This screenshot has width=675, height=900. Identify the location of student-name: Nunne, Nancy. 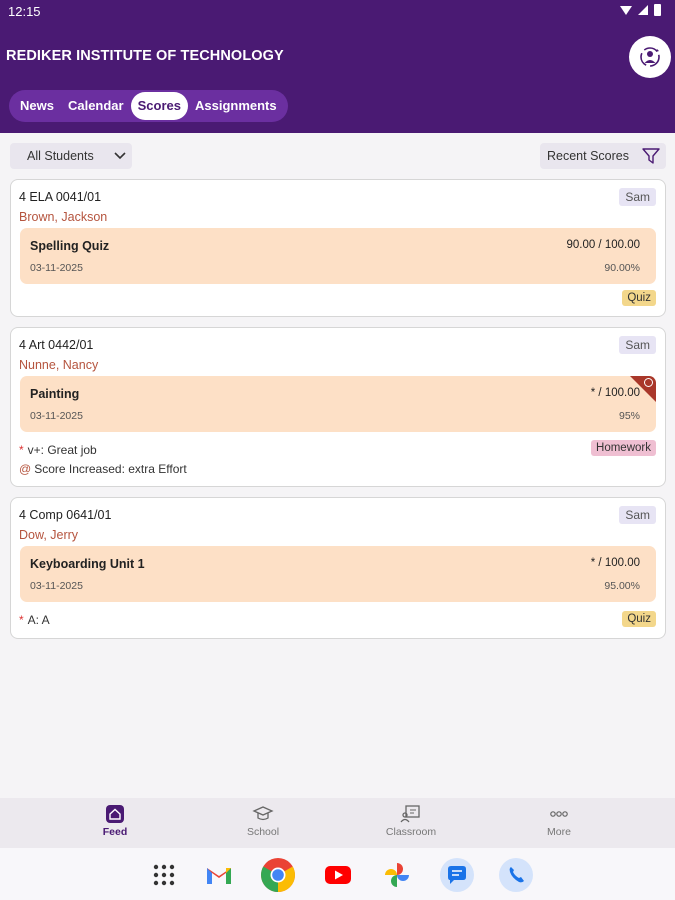
(59, 365).